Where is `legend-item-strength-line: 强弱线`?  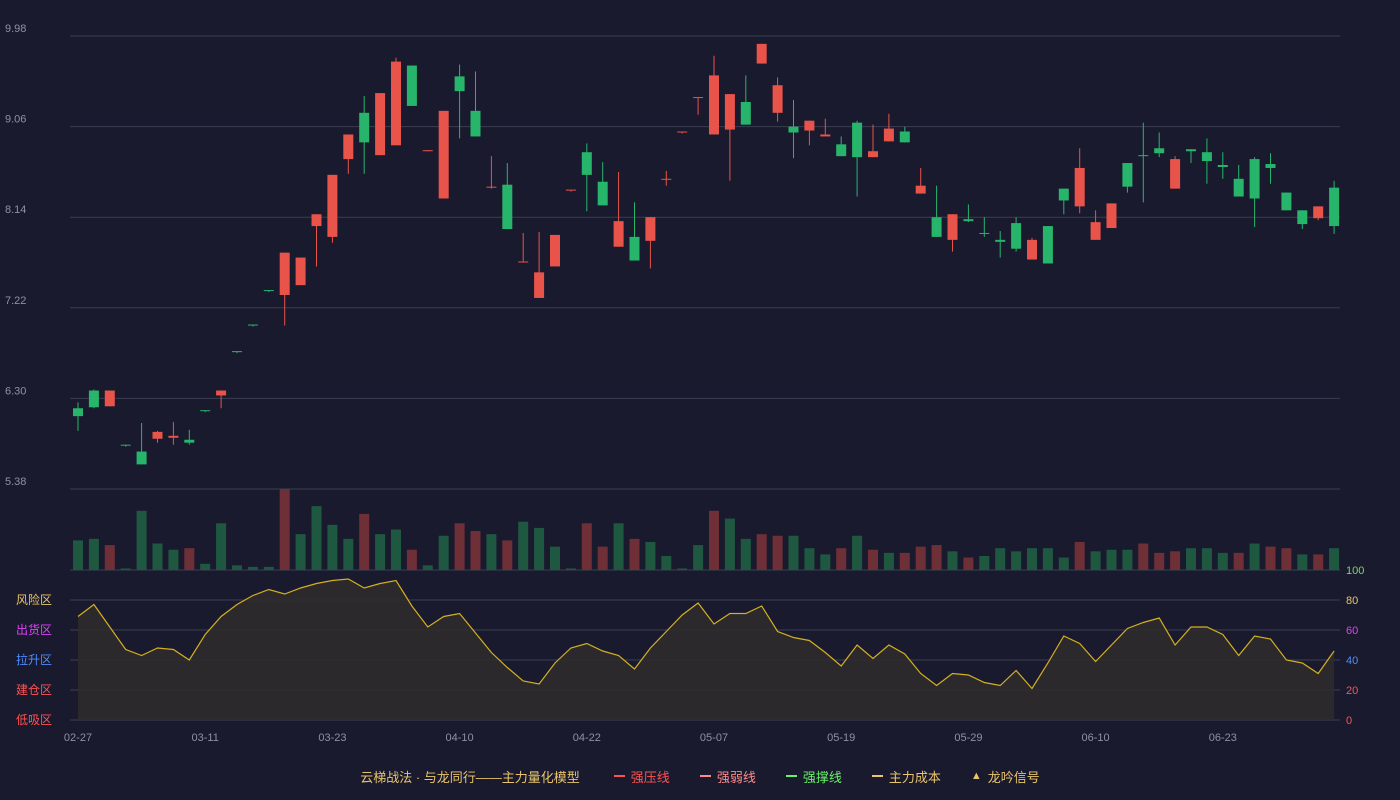
legend-item-strength-line: 强弱线 is located at coordinates (727, 776).